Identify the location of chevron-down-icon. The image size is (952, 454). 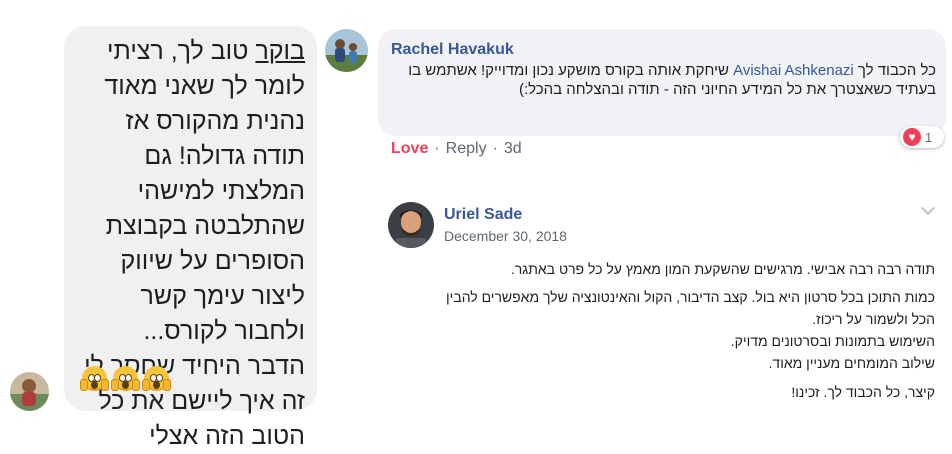
(928, 208).